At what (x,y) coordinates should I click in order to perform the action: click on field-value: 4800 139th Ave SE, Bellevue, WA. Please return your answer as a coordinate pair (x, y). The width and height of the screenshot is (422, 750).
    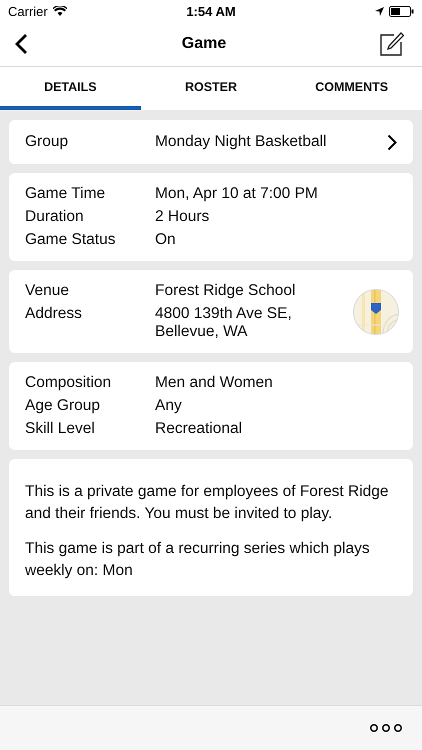
    Looking at the image, I should click on (224, 323).